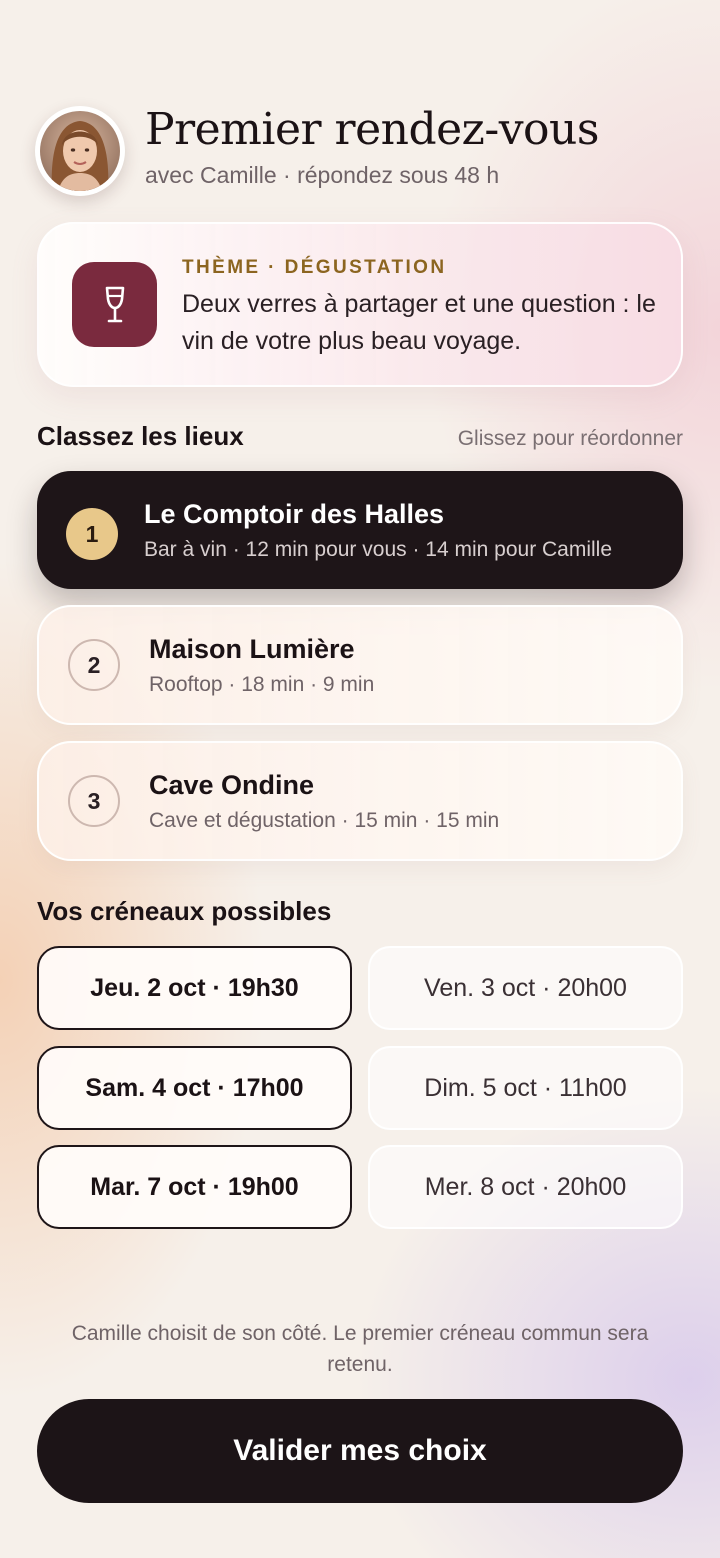 The image size is (720, 1558). Describe the element at coordinates (194, 1088) in the screenshot. I see `slot-option: Sam. 4 oct · 17h00` at that location.